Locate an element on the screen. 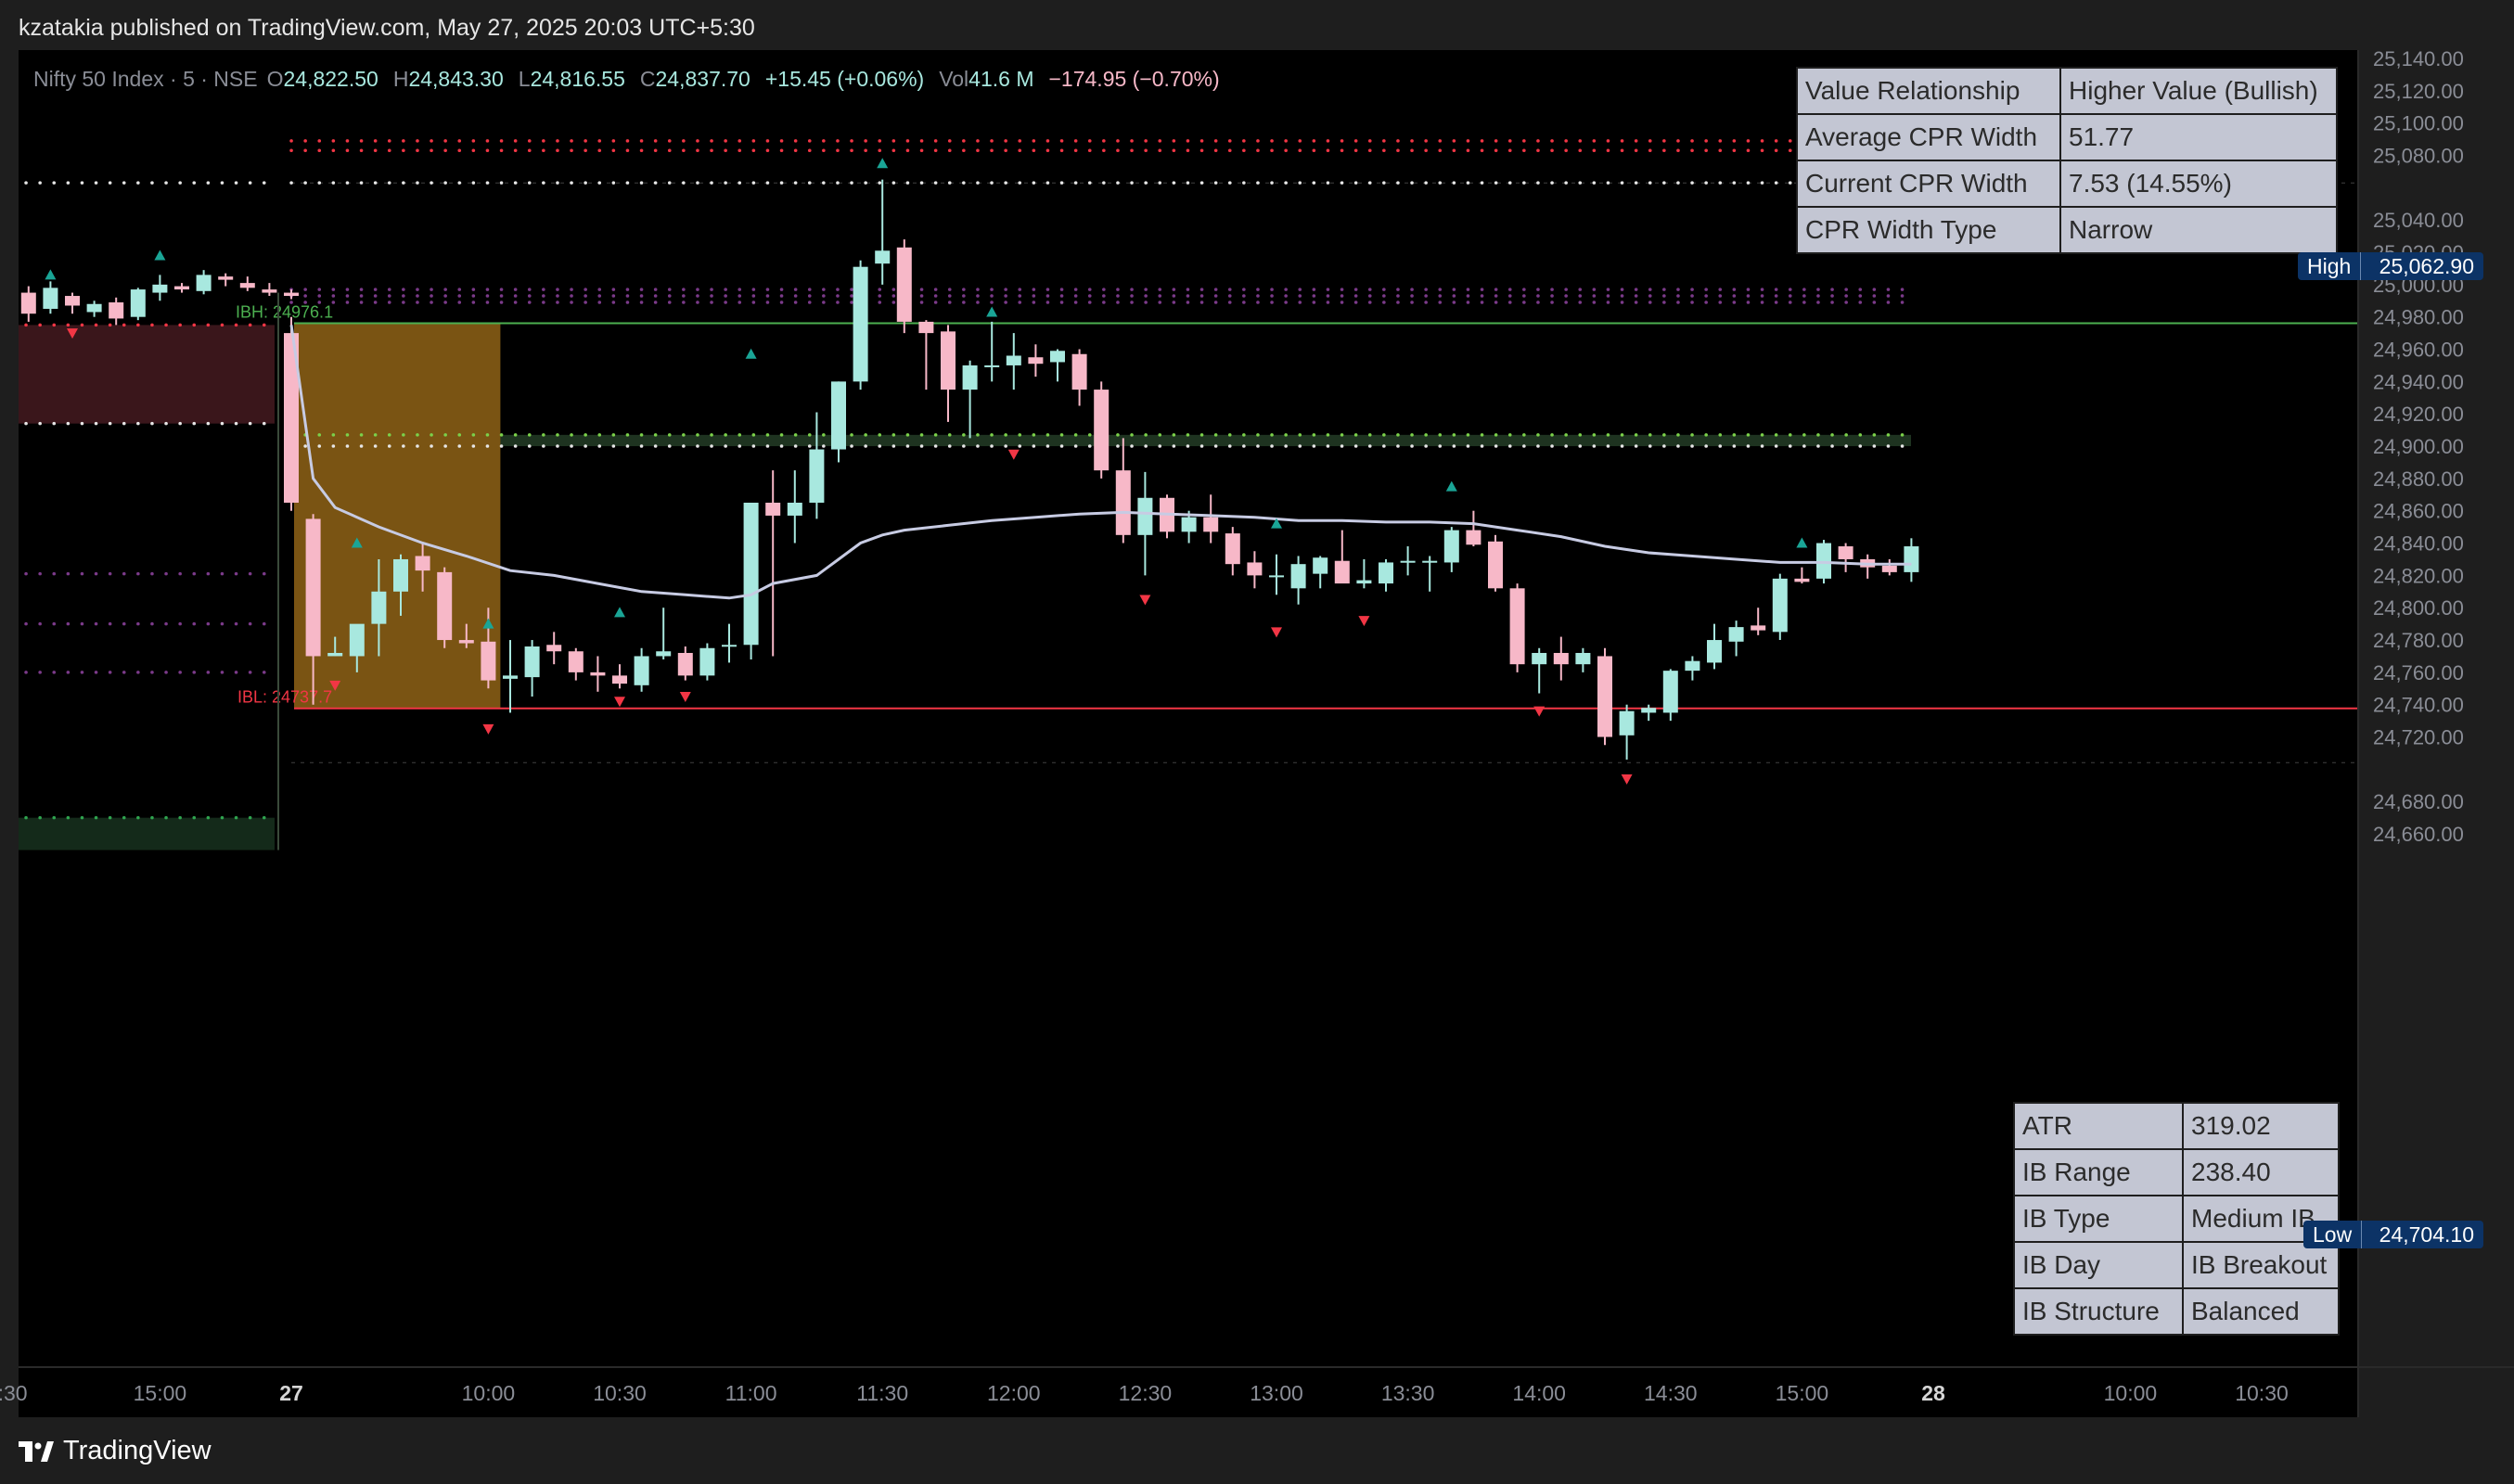  time-axis-label: 11:30 is located at coordinates (882, 1393).